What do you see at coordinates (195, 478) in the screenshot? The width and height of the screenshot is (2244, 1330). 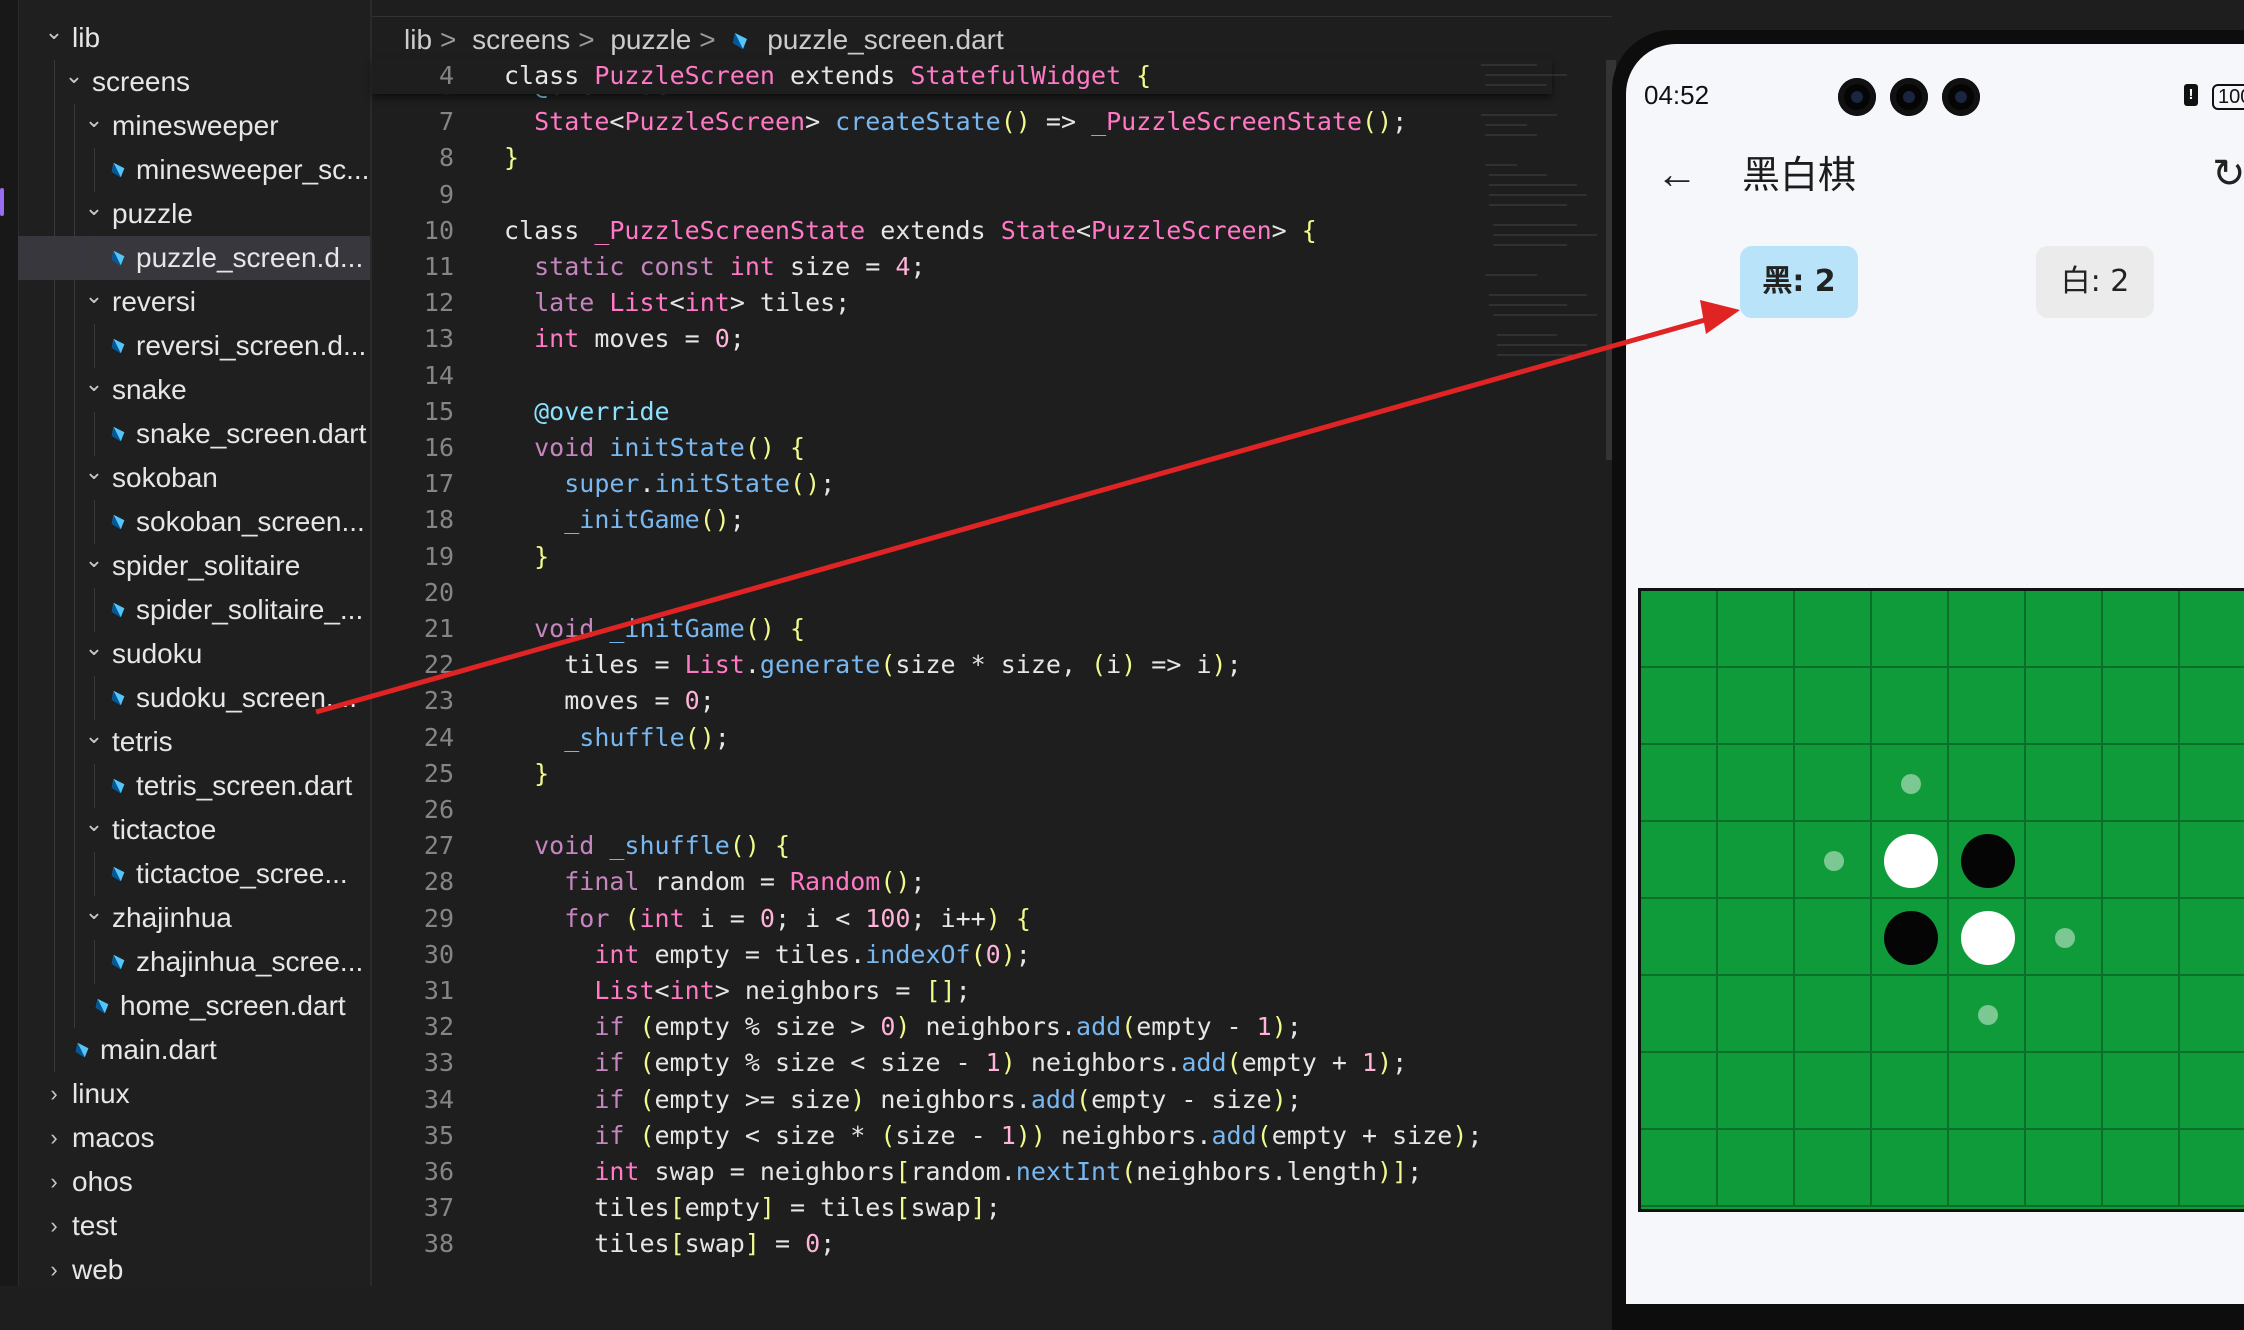 I see `folder-item: ⌄ sokoban` at bounding box center [195, 478].